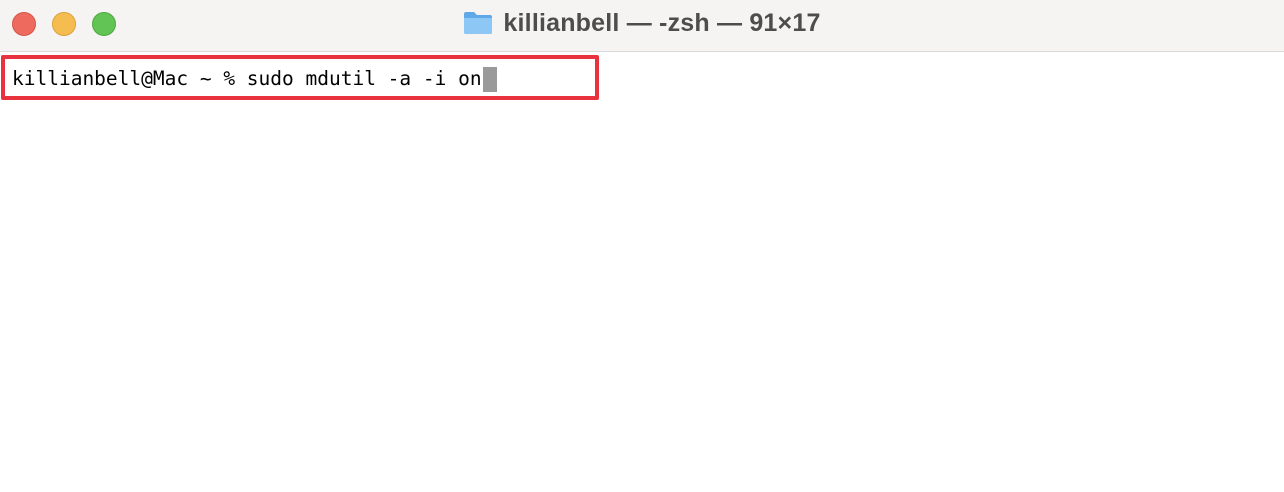 This screenshot has width=1284, height=492. I want to click on prompt-line: killianbell@Mac ~ % sudo mdutil -a -i on, so click(254, 79).